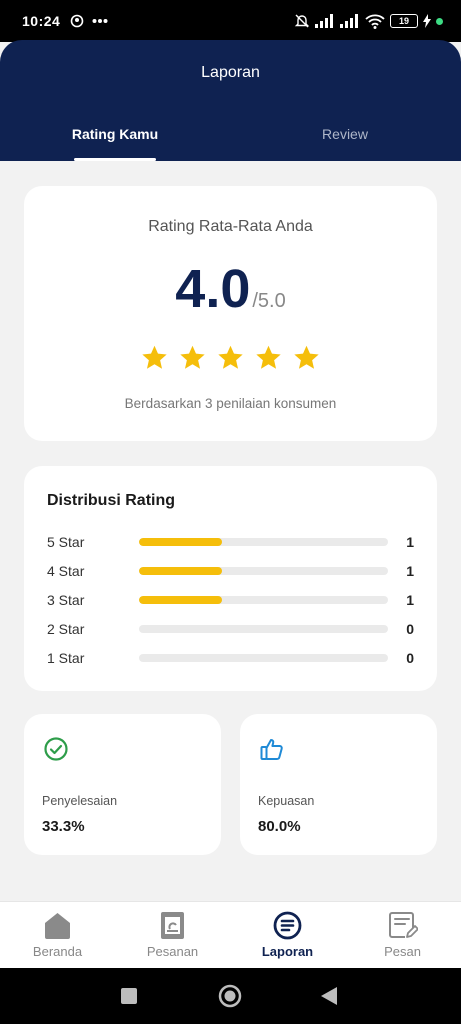 The image size is (461, 1024). What do you see at coordinates (230, 226) in the screenshot?
I see `average-rating-title: Rating Rata-Rata Anda` at bounding box center [230, 226].